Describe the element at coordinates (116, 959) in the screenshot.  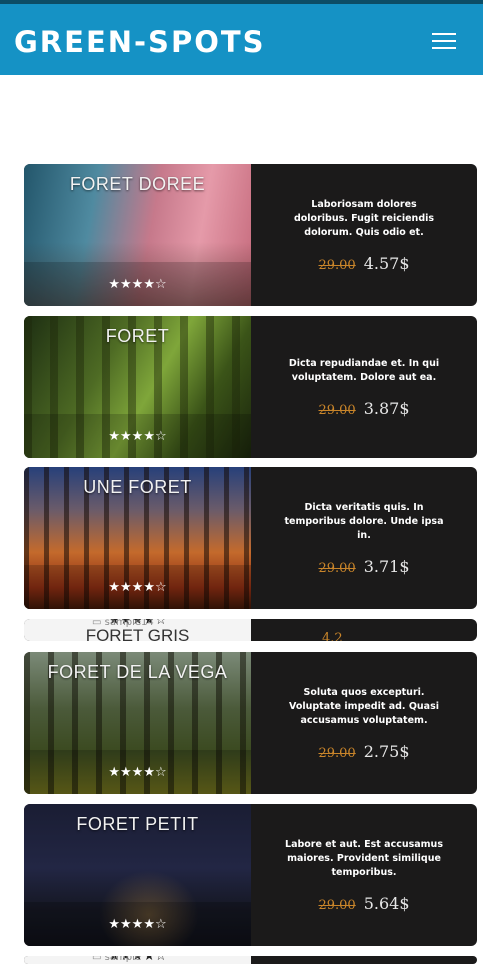
I see `broken-image-icon: ▭ sample` at that location.